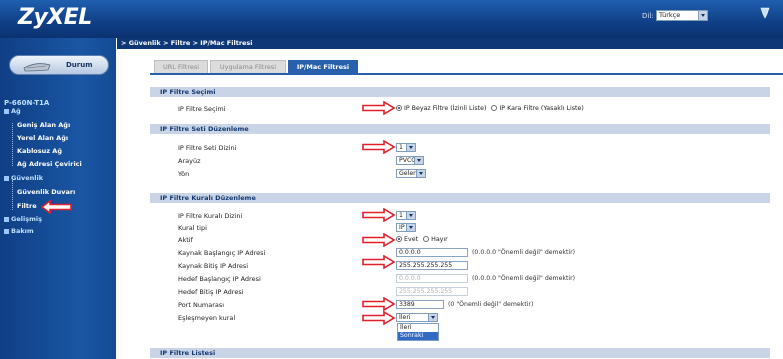 The width and height of the screenshot is (783, 359). Describe the element at coordinates (432, 265) in the screenshot. I see `src-end-ip-input: 255.255.255.255` at that location.